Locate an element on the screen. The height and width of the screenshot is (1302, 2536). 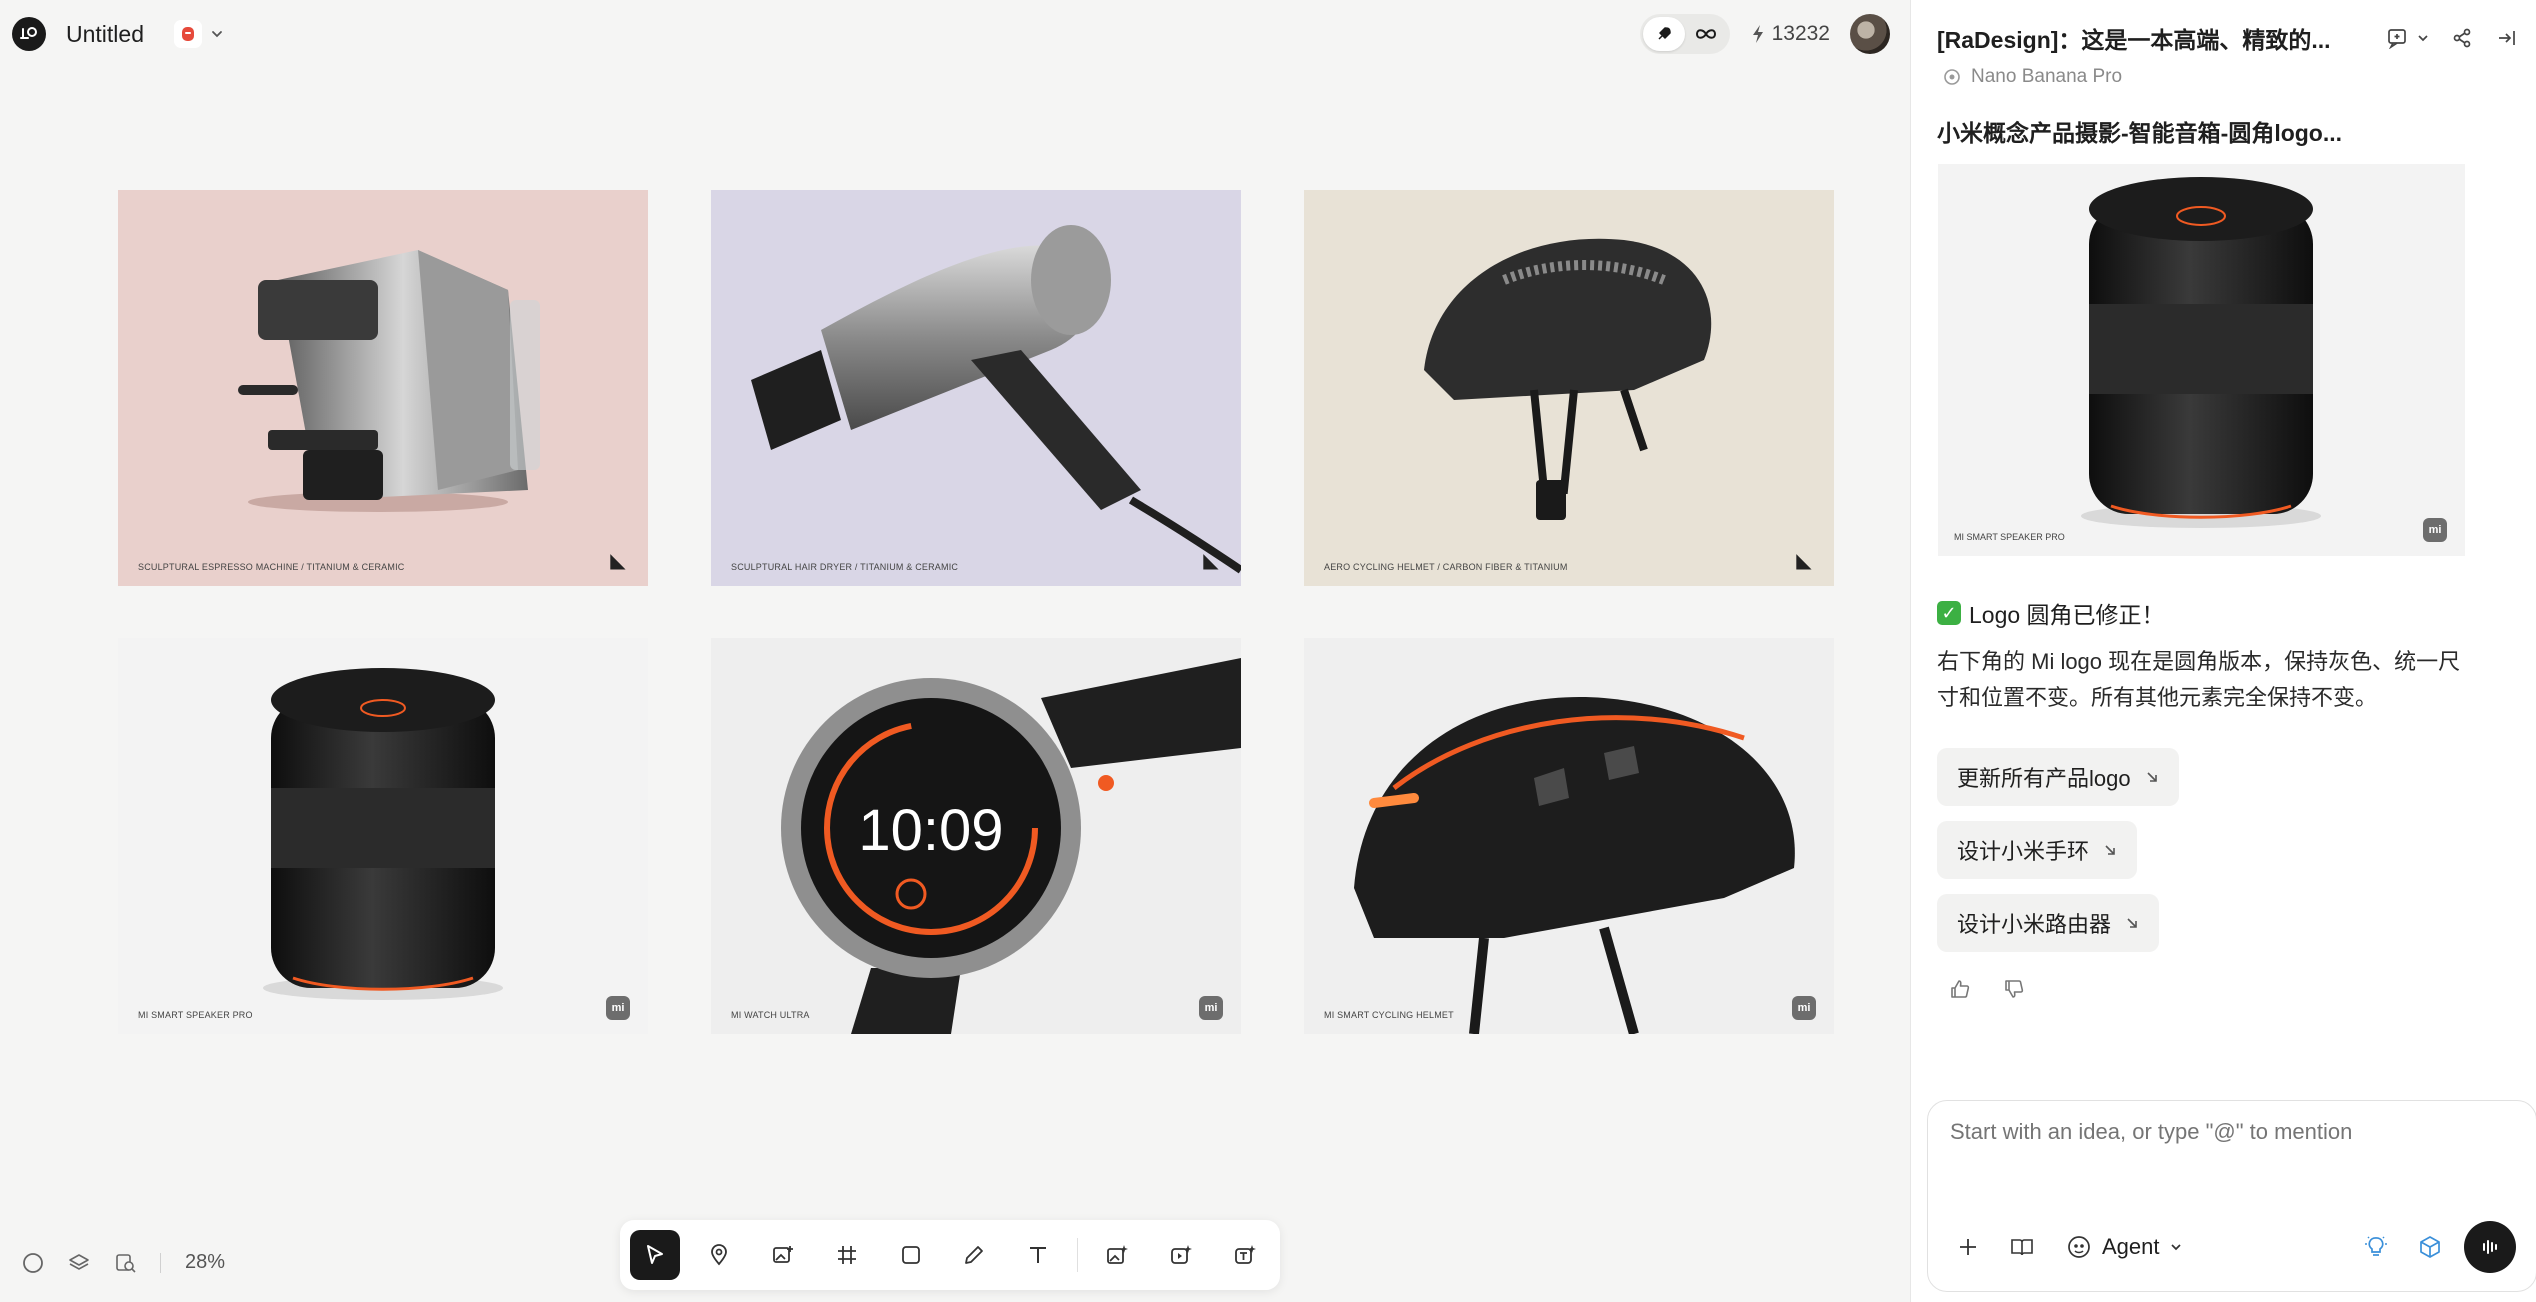
lightbulb-icon is located at coordinates (2376, 1246).